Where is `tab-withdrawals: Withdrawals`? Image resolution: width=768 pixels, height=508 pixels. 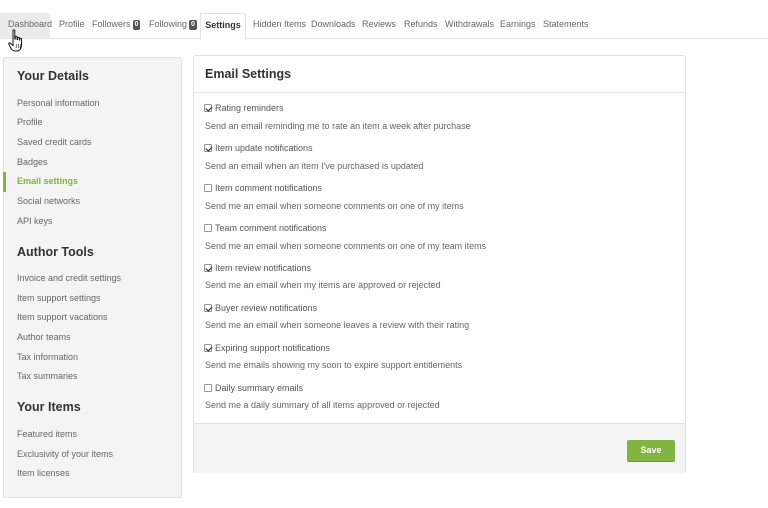 tab-withdrawals: Withdrawals is located at coordinates (469, 25).